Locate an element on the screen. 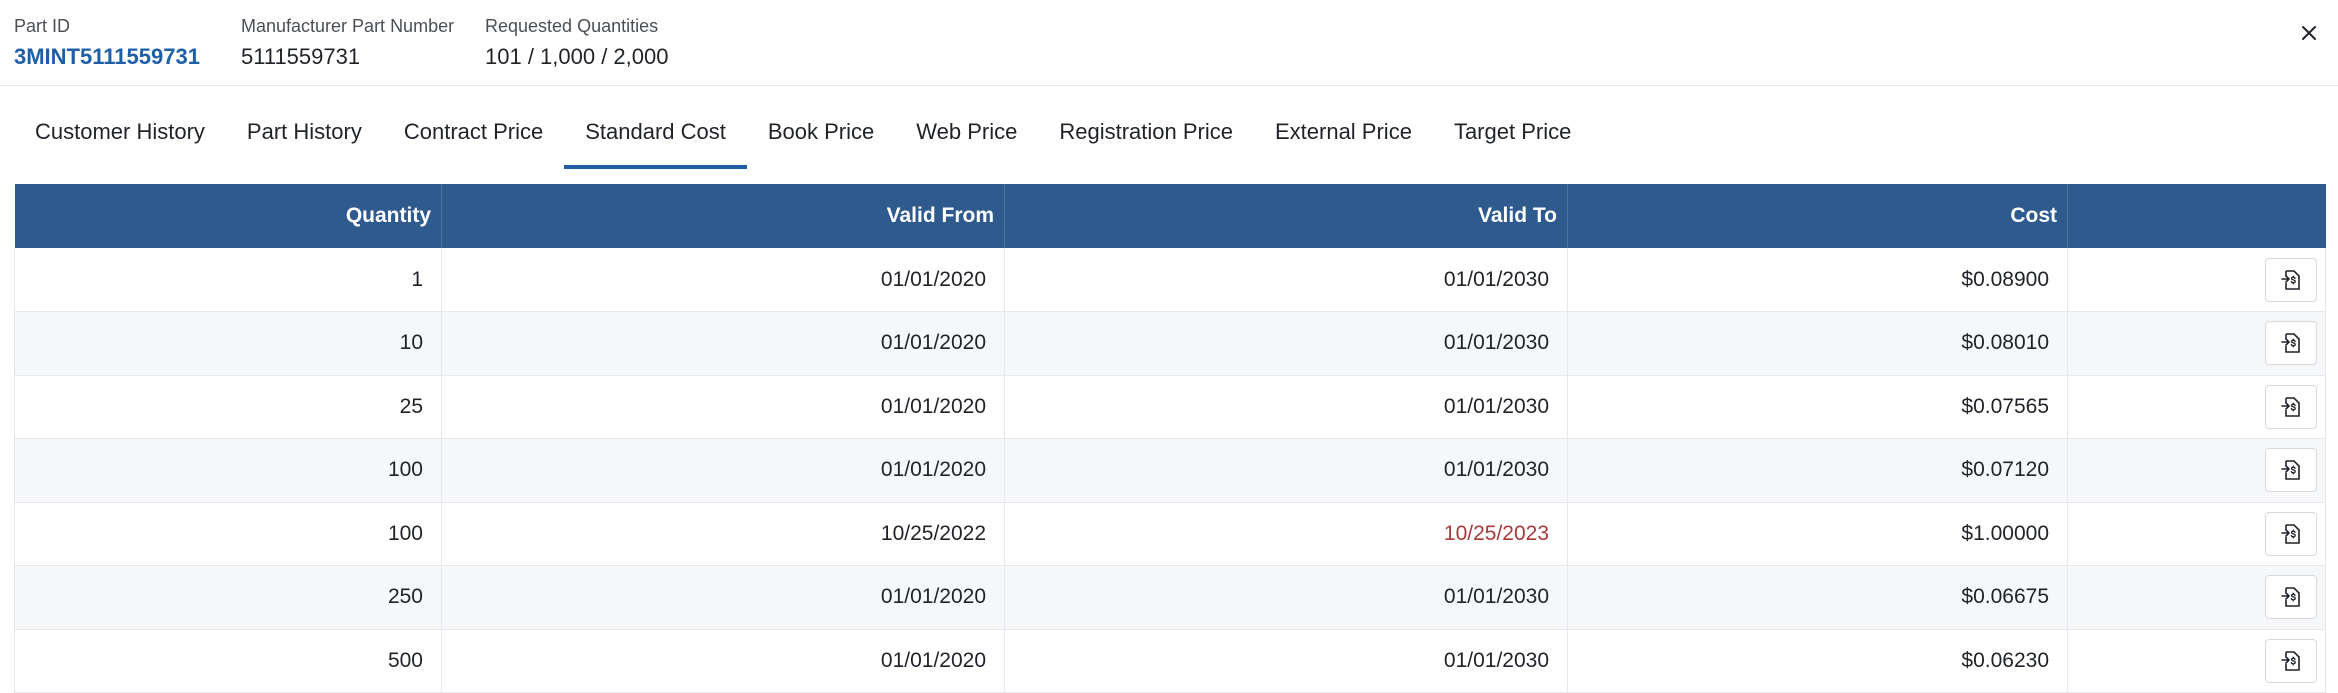 This screenshot has height=693, width=2338. table-row: 100 10/25/2022 10/25/2023 $1.00000 is located at coordinates (1170, 534).